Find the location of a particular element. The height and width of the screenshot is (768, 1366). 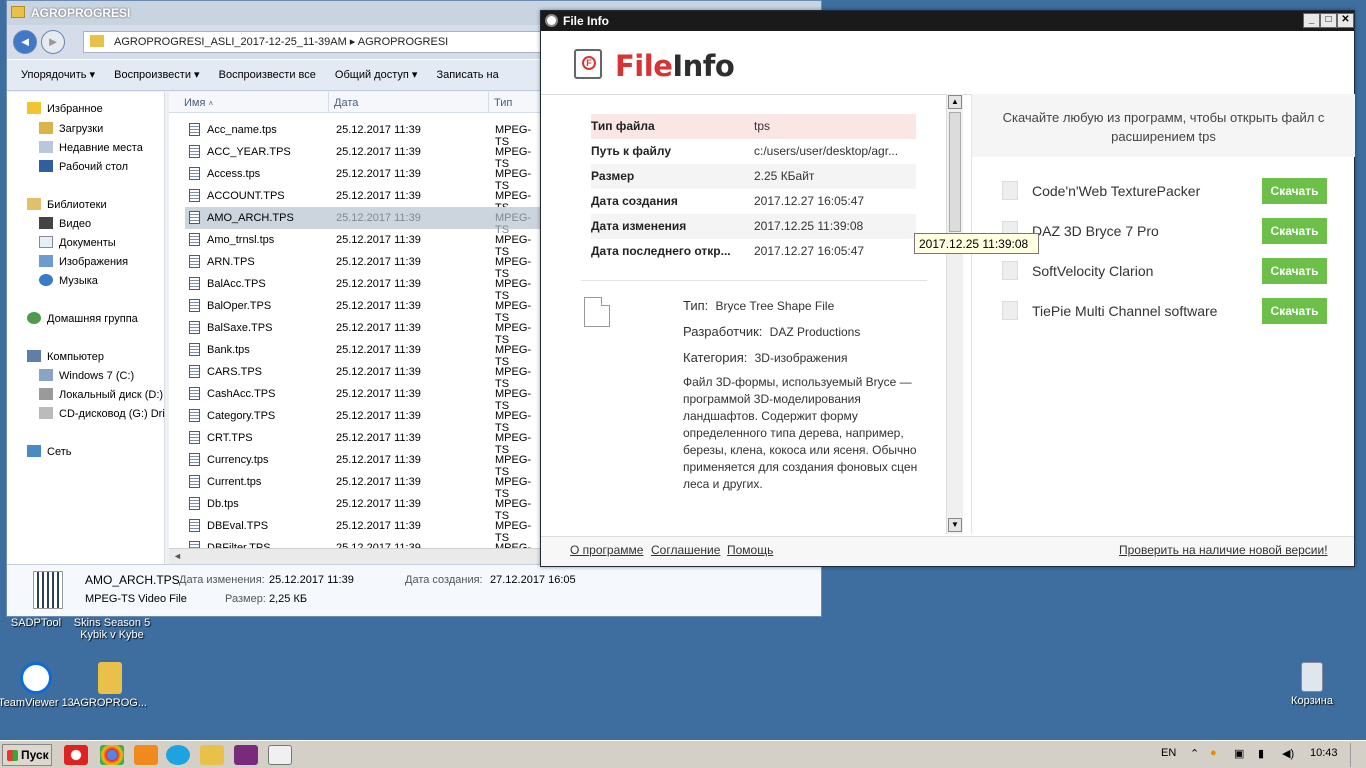

forward-button: ► is located at coordinates (53, 42).